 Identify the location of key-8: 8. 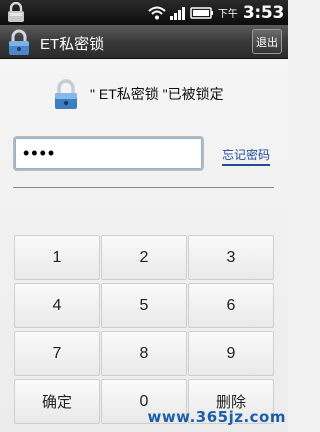
(144, 353).